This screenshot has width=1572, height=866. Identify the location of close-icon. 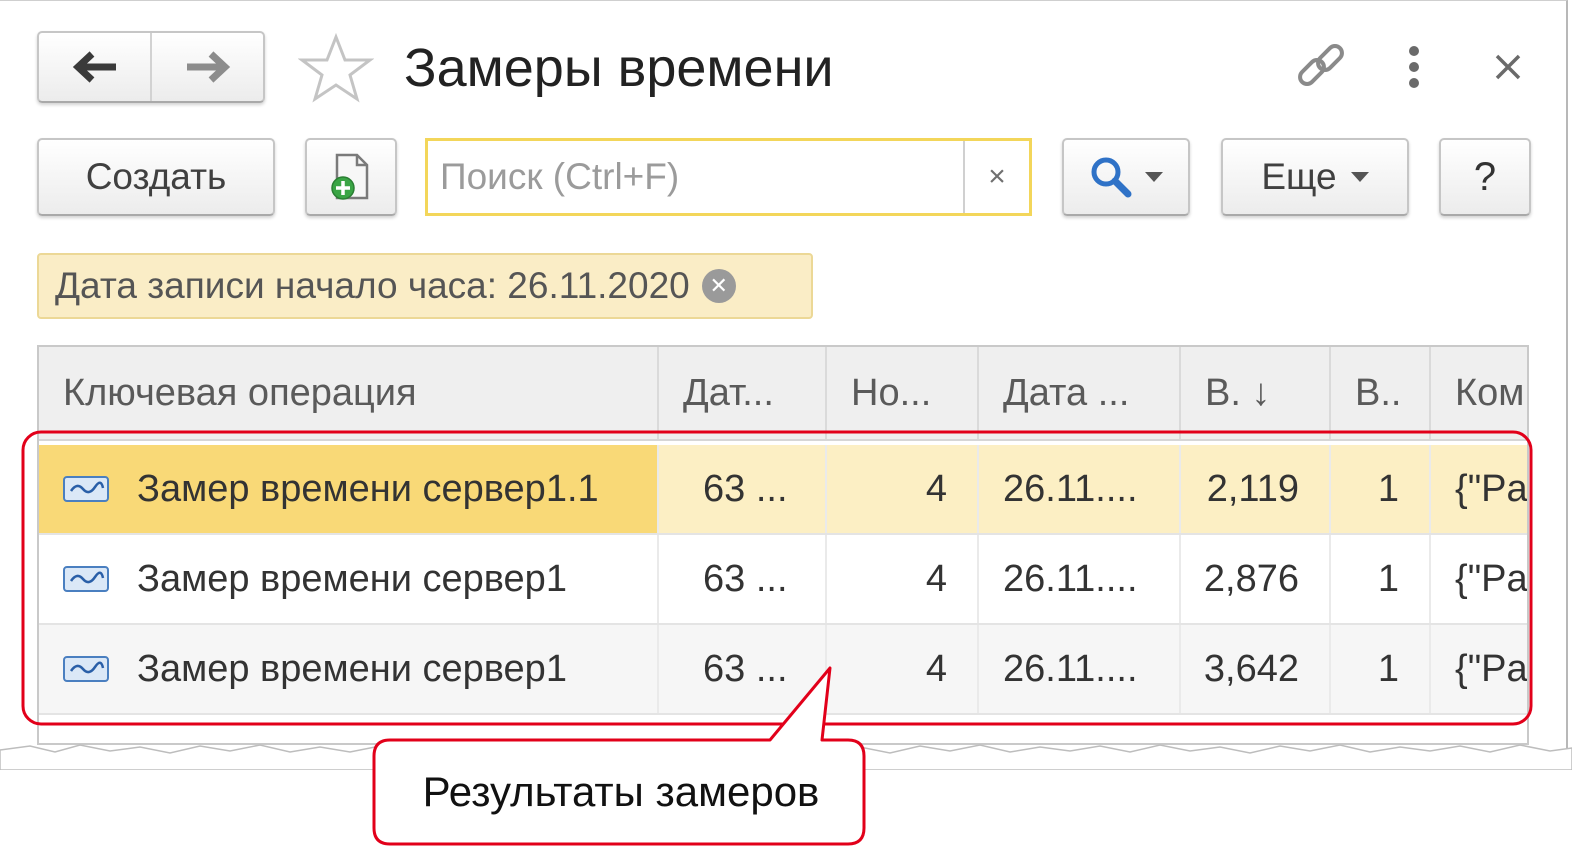
(1508, 67).